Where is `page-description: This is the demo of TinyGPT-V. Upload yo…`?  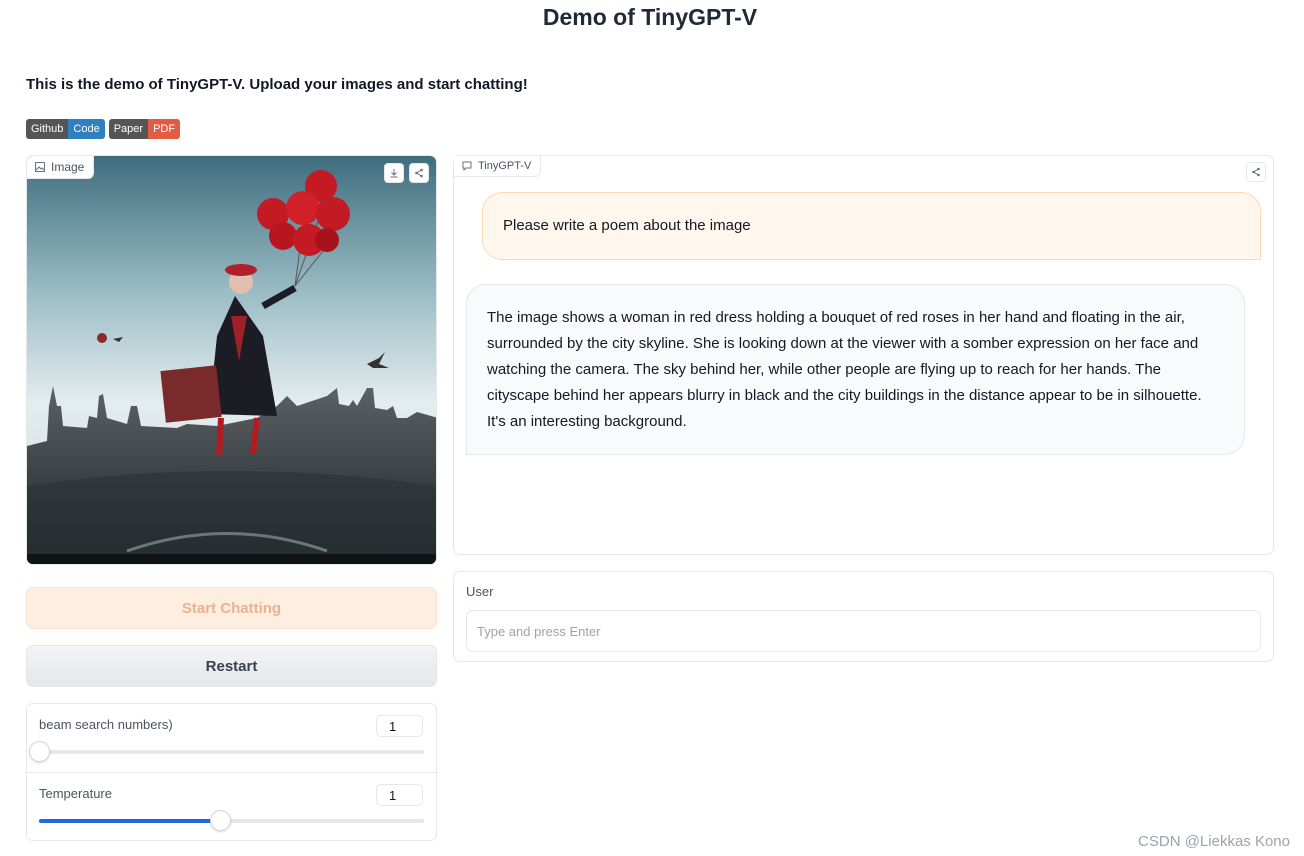 page-description: This is the demo of TinyGPT-V. Upload yo… is located at coordinates (277, 84).